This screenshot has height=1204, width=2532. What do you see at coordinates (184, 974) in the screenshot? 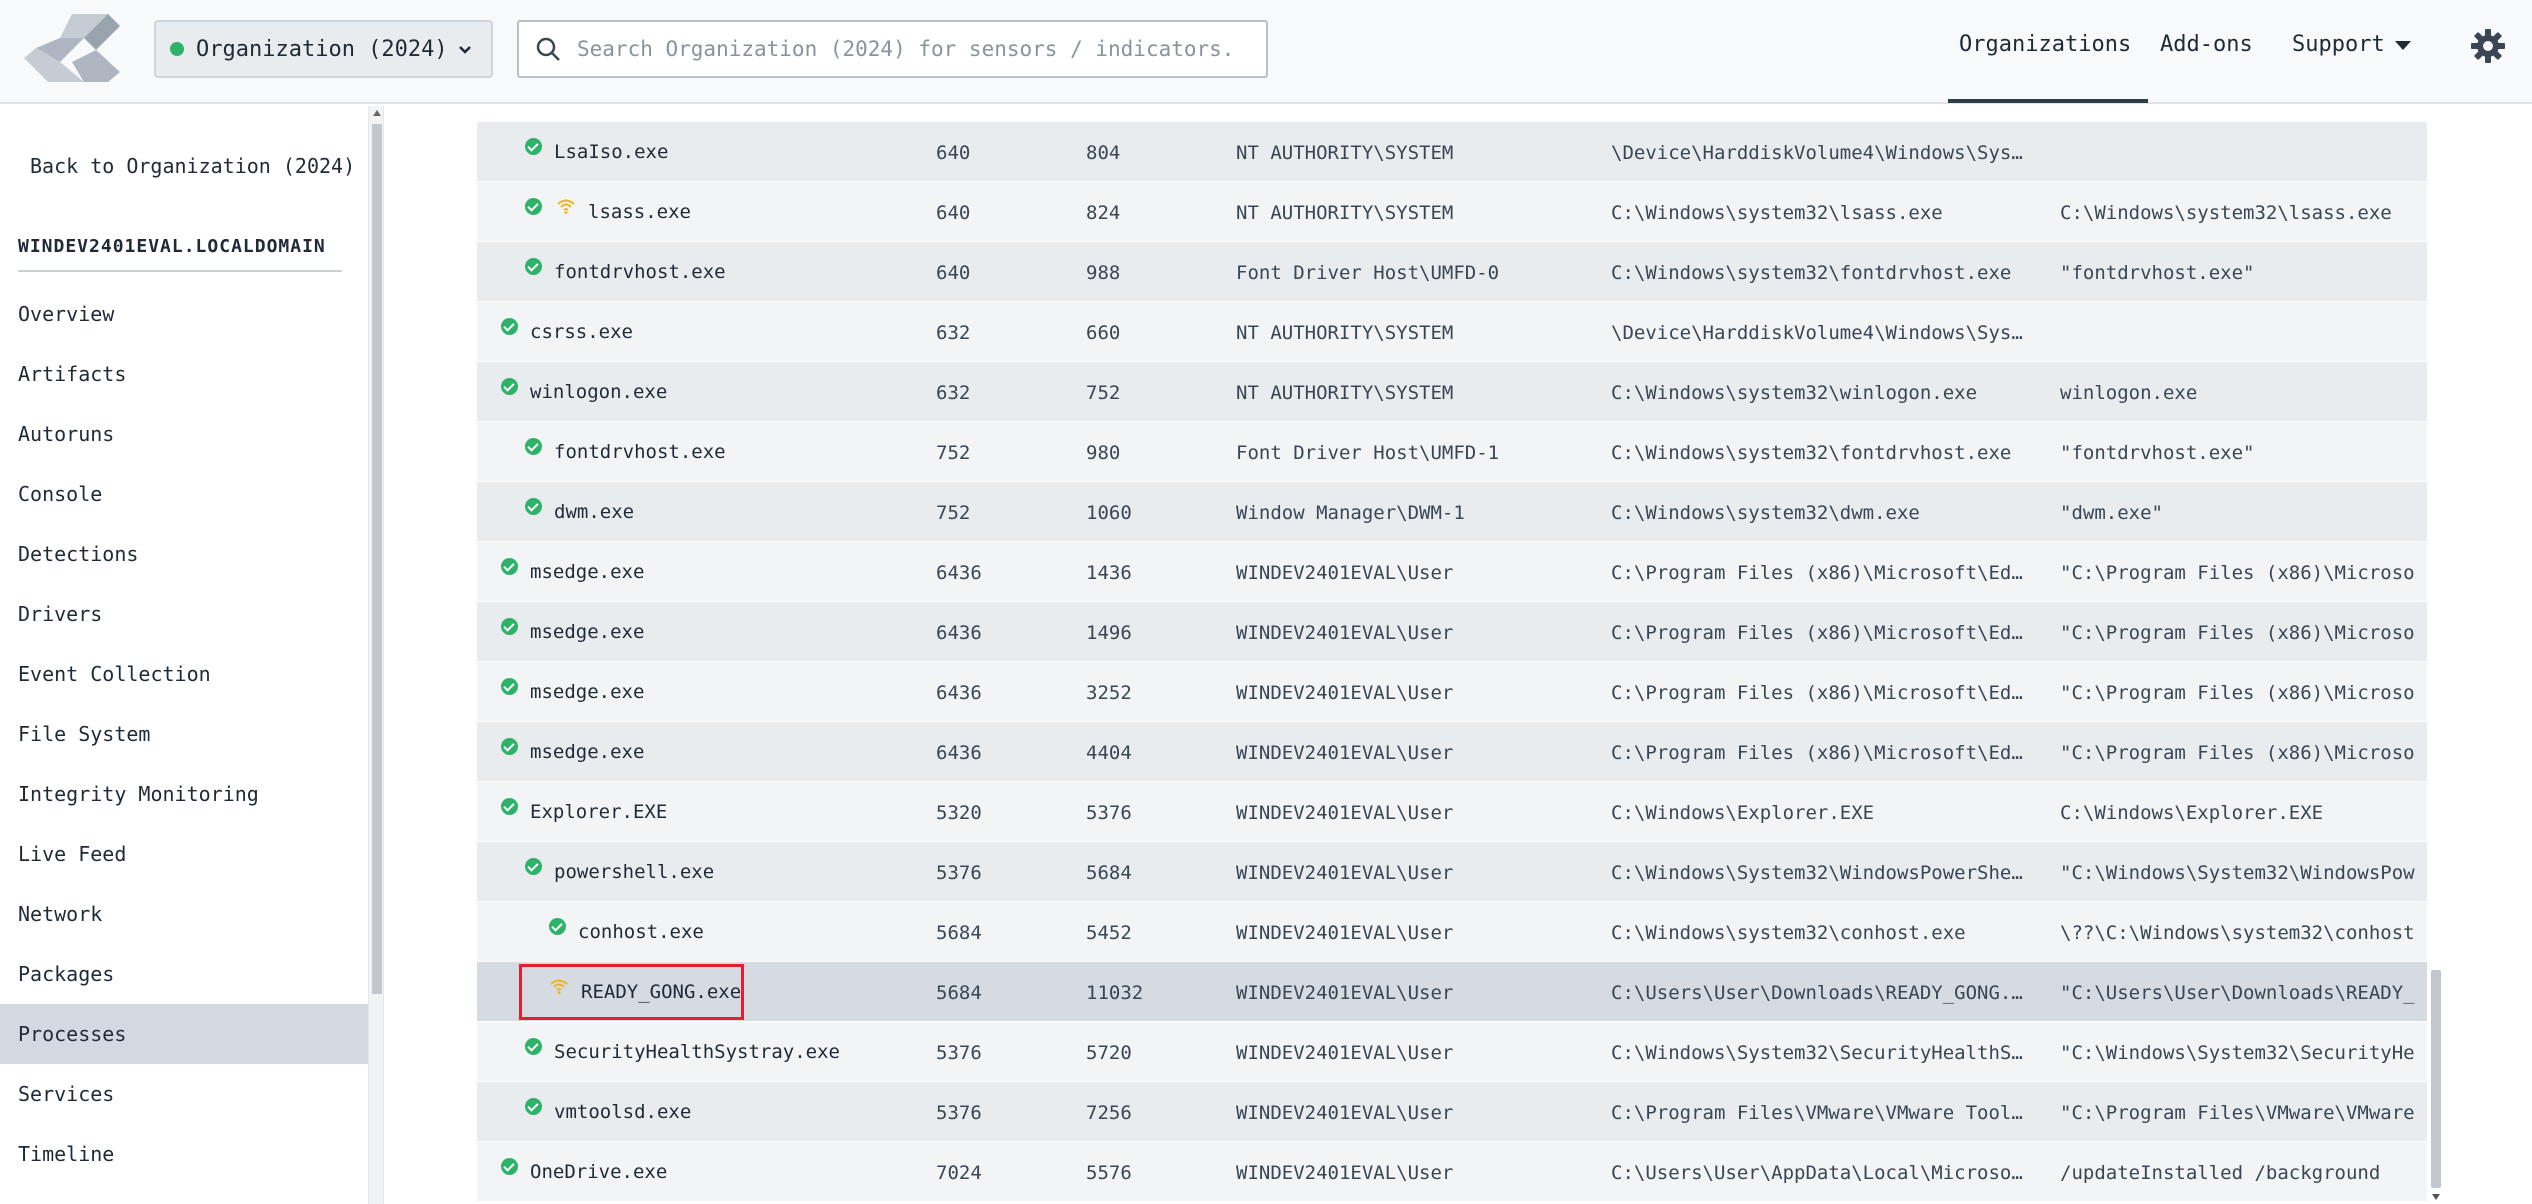
I see `sidebar-item-packages: Packages` at bounding box center [184, 974].